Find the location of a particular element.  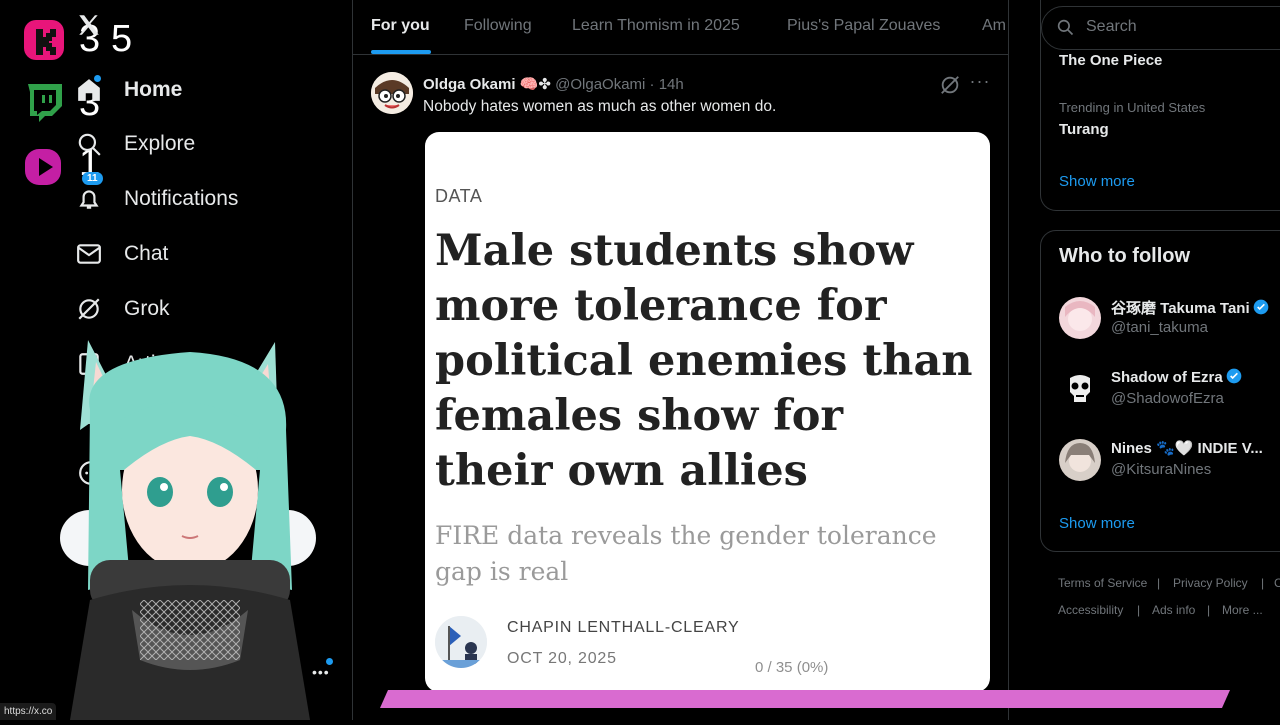

tab-papal-zouaves: Pius's Papal Zouaves is located at coordinates (863, 26).